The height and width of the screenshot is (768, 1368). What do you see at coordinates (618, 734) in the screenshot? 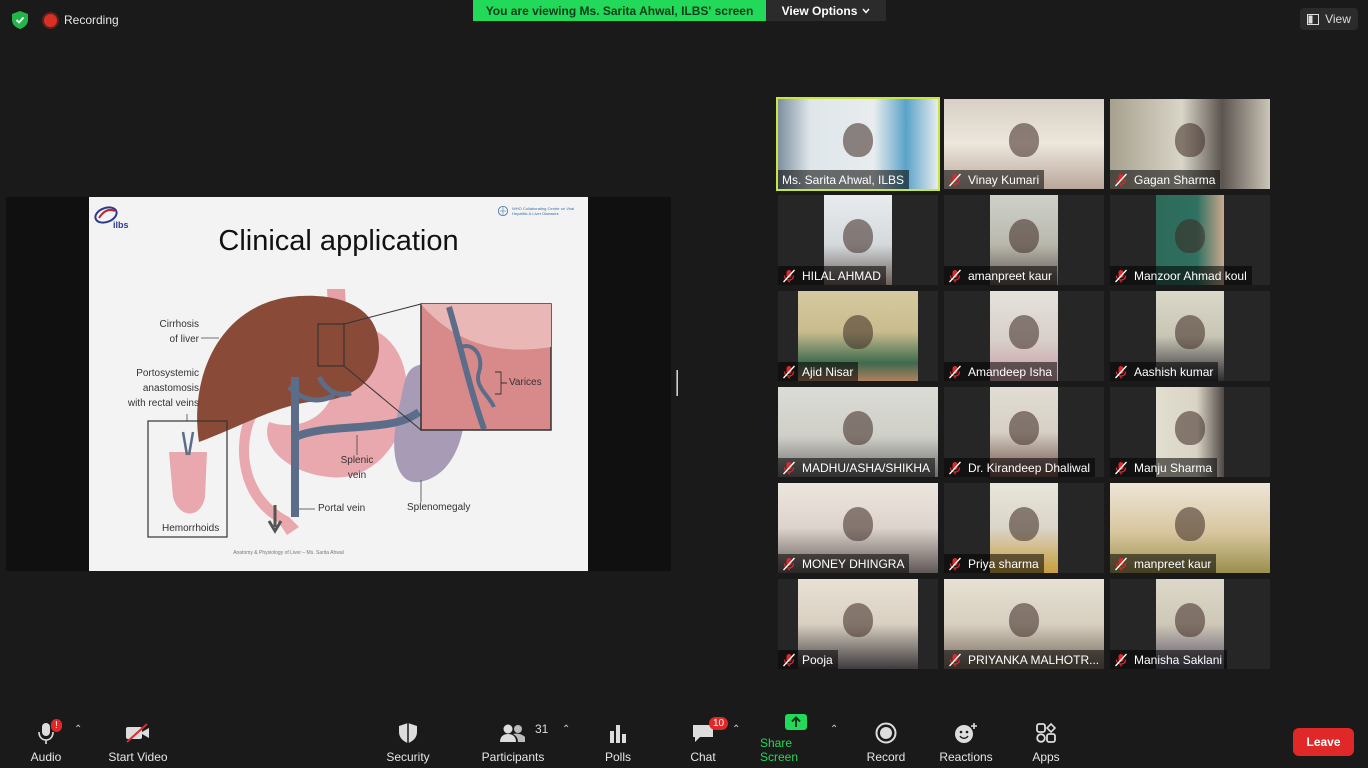
I see `polls-icon` at bounding box center [618, 734].